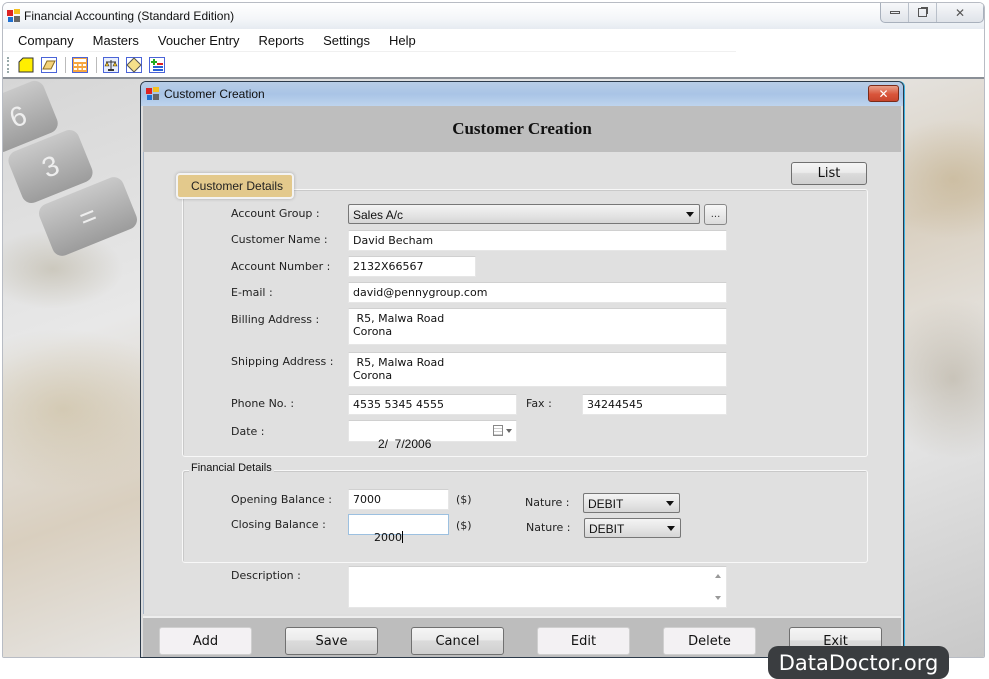 The width and height of the screenshot is (989, 679). I want to click on closing-balance-label: Closing Balance :, so click(278, 524).